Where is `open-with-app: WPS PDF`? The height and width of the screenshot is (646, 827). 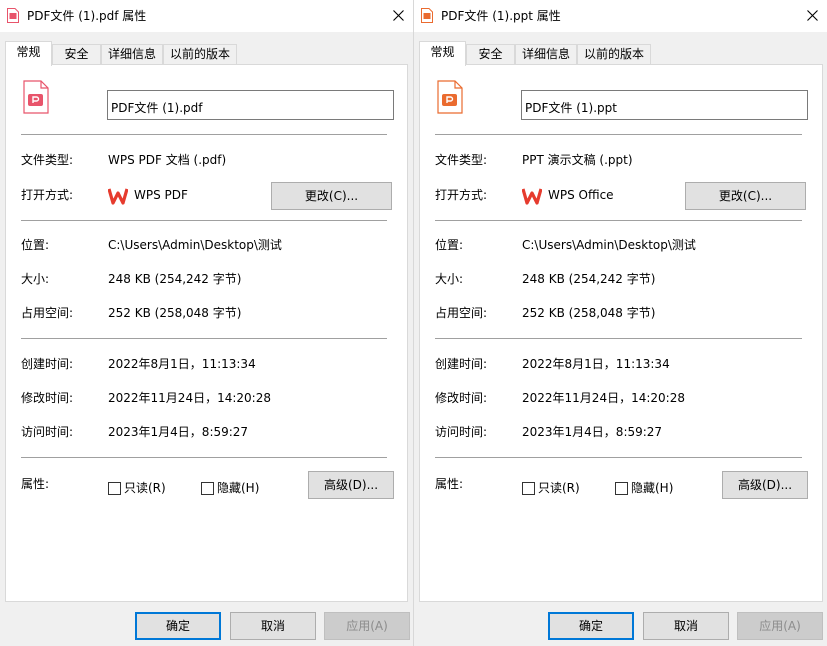 open-with-app: WPS PDF is located at coordinates (161, 195).